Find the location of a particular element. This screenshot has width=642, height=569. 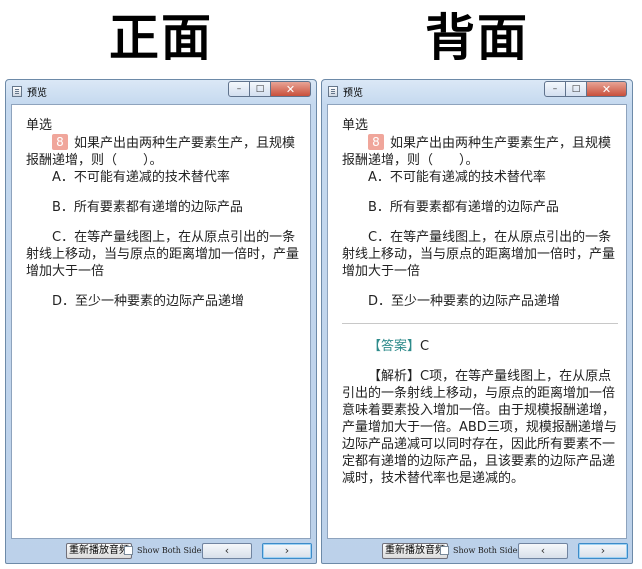

back-side-heading: 背面 is located at coordinates (477, 38).